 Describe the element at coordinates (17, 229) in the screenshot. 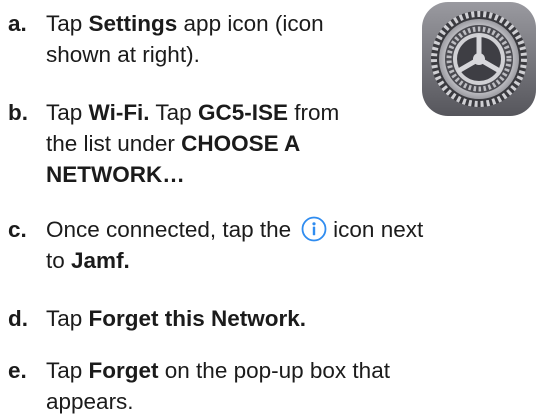

I see `step-marker: c.` at that location.